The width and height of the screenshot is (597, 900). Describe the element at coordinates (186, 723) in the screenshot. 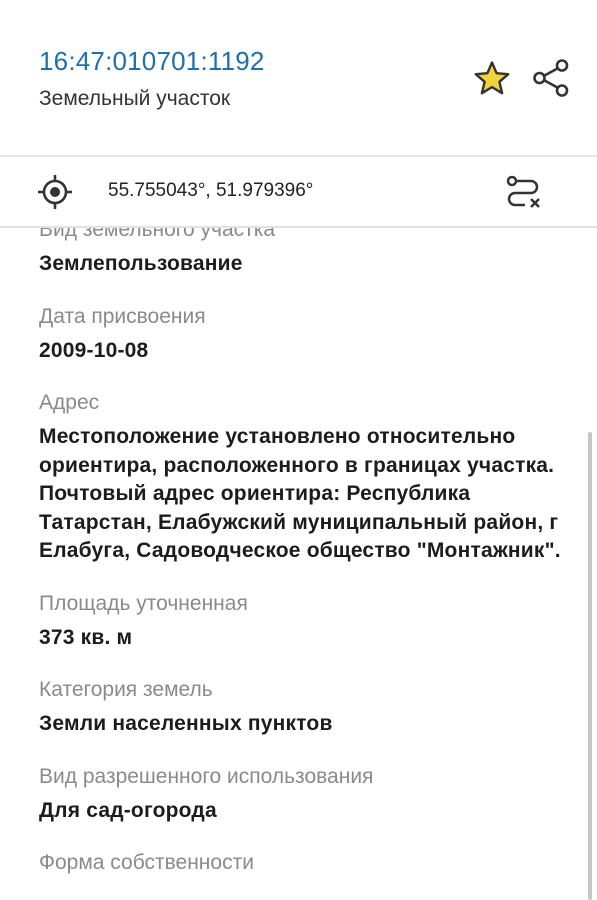

I see `field-value: Земли населенных пунктов` at that location.